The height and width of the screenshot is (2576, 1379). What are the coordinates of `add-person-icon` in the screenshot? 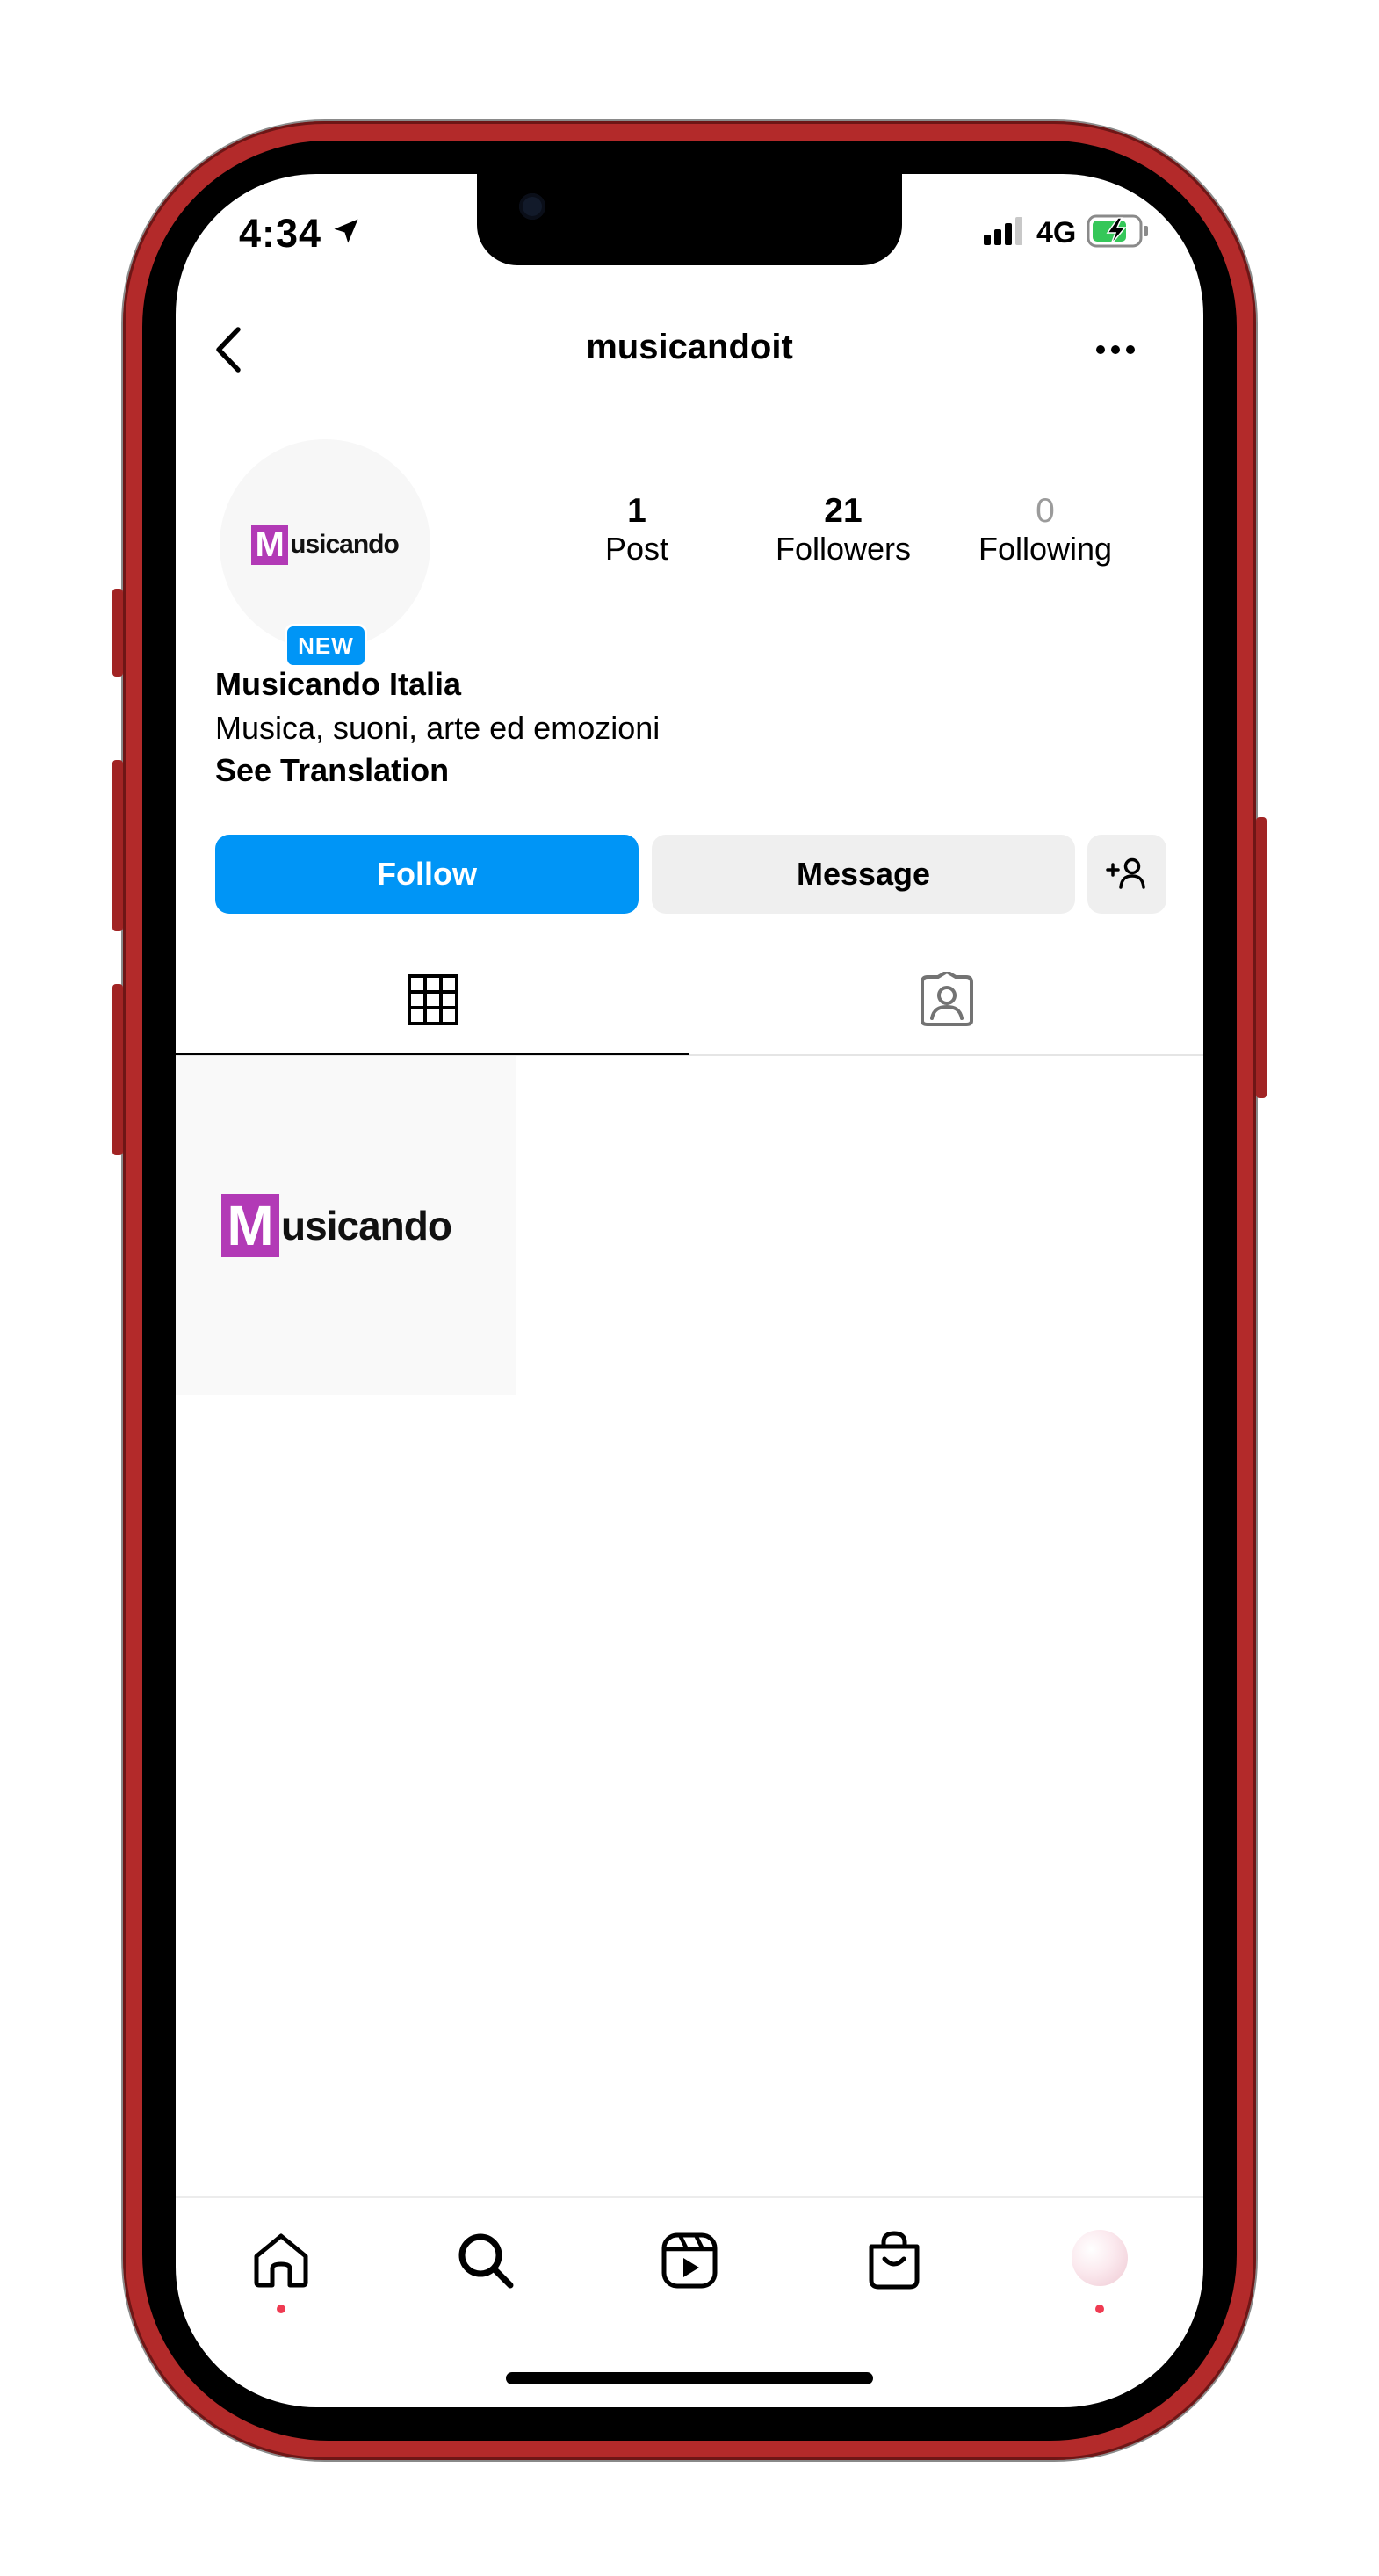 It's located at (1125, 873).